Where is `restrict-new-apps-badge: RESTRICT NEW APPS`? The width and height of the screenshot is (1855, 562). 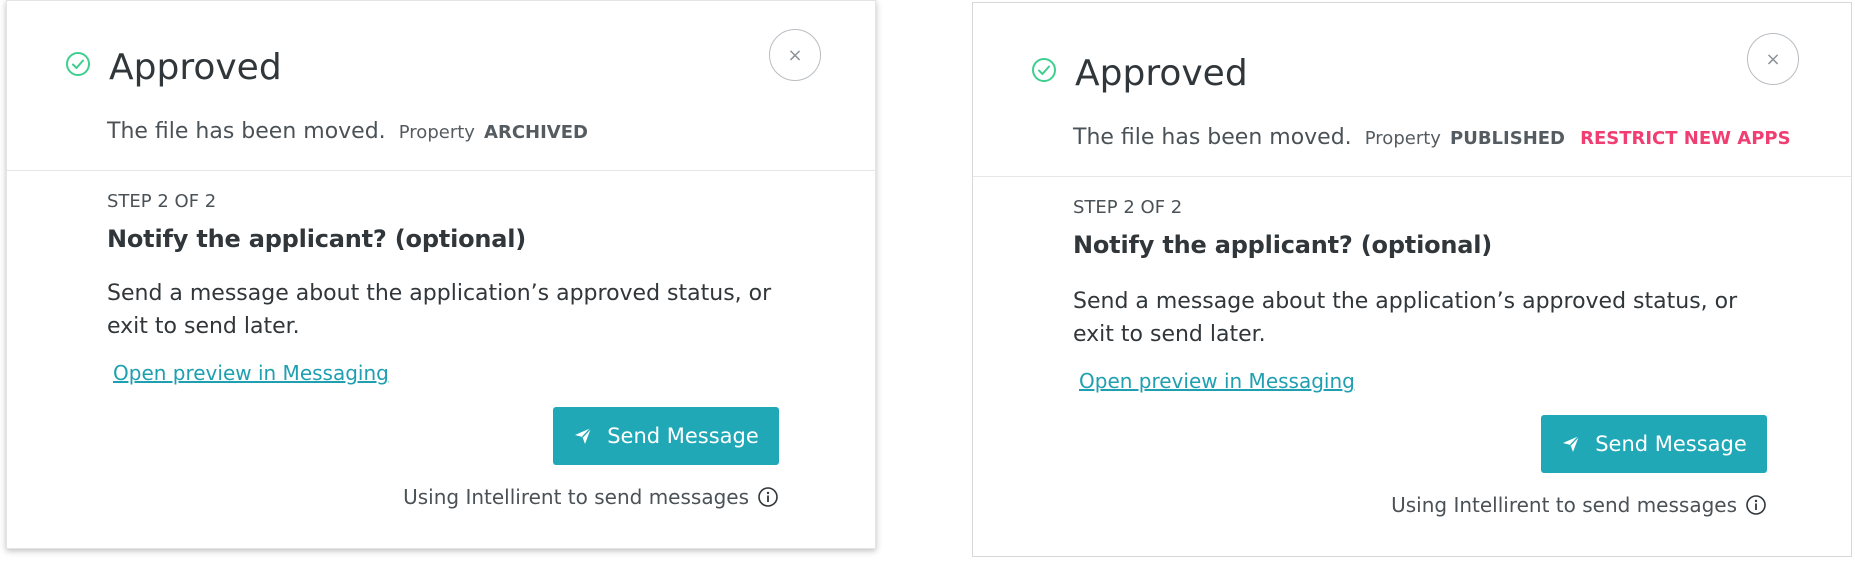 restrict-new-apps-badge: RESTRICT NEW APPS is located at coordinates (1685, 138).